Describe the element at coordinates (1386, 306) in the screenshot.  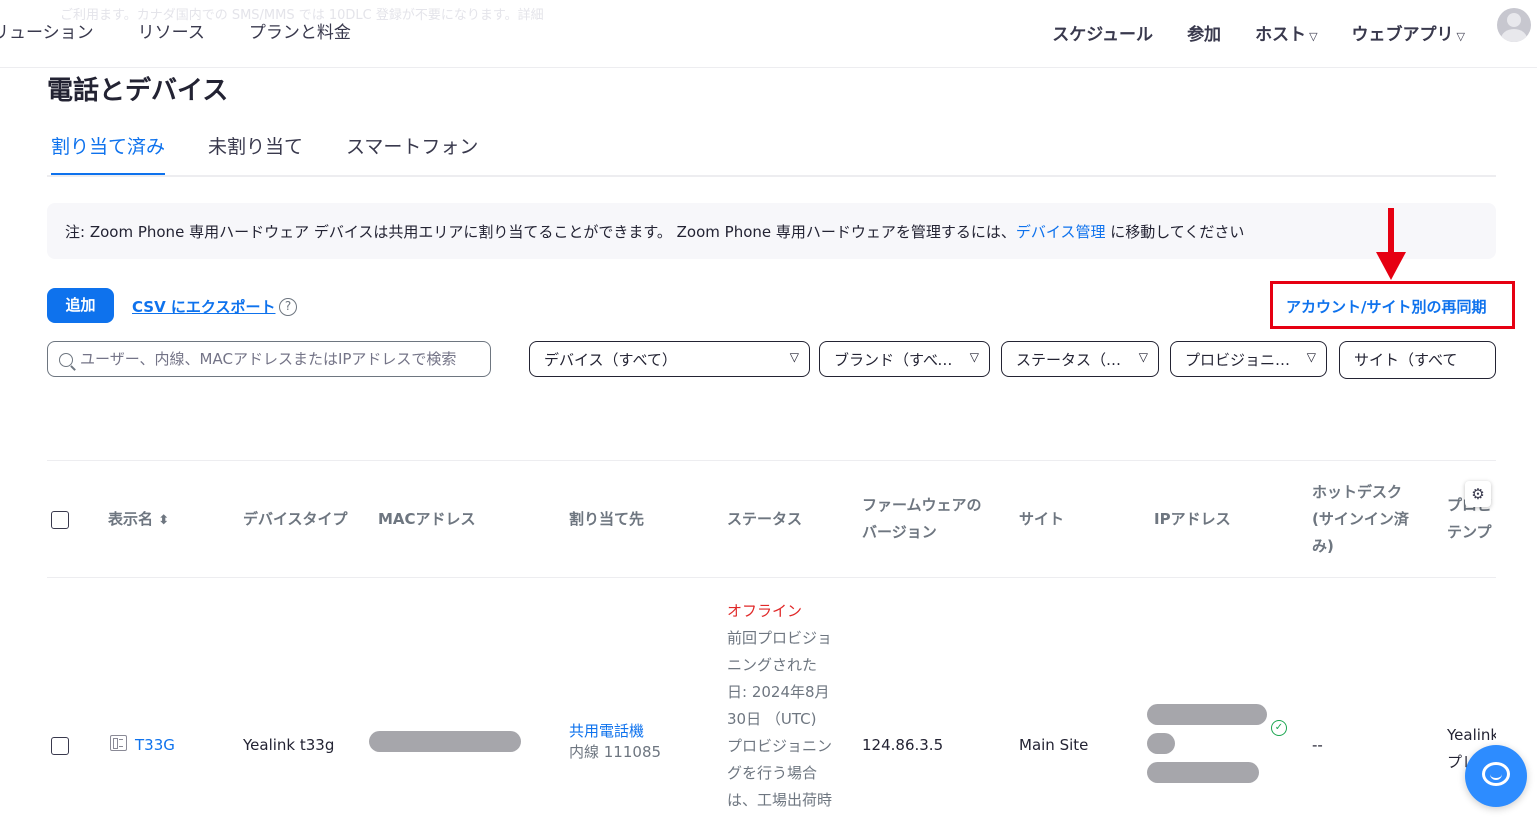
I see `resync-by-account-site-link: アカウント/サイト別の再同期` at that location.